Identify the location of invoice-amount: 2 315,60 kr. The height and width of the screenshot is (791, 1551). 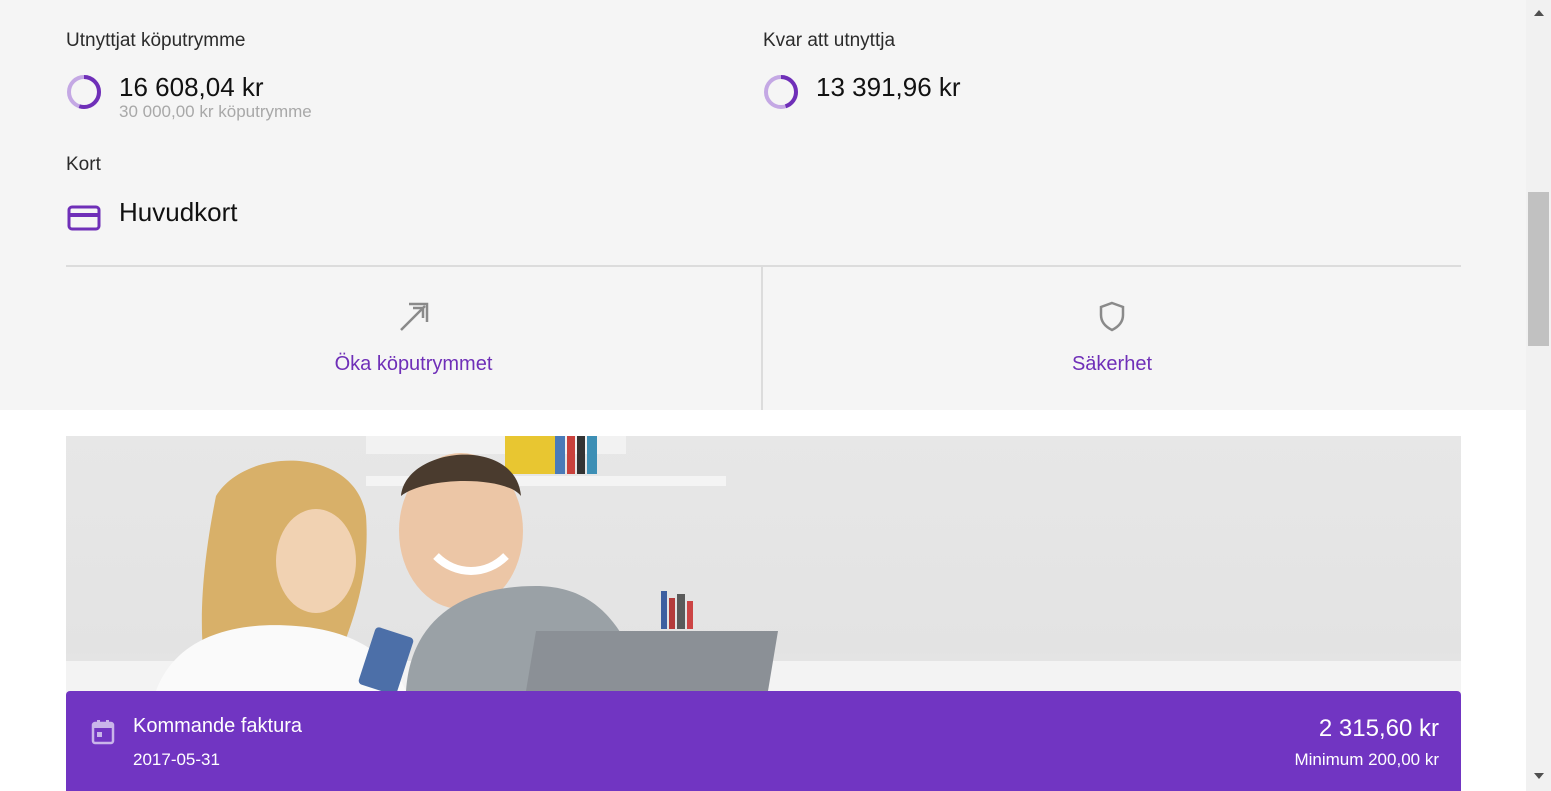
(1378, 728).